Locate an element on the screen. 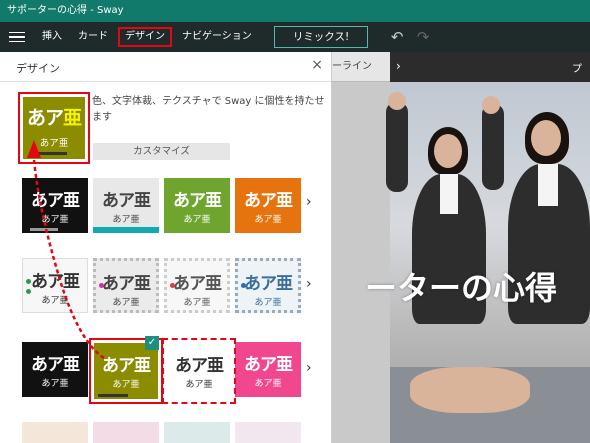 This screenshot has height=443, width=590. design-panel-title: デザイン is located at coordinates (38, 68).